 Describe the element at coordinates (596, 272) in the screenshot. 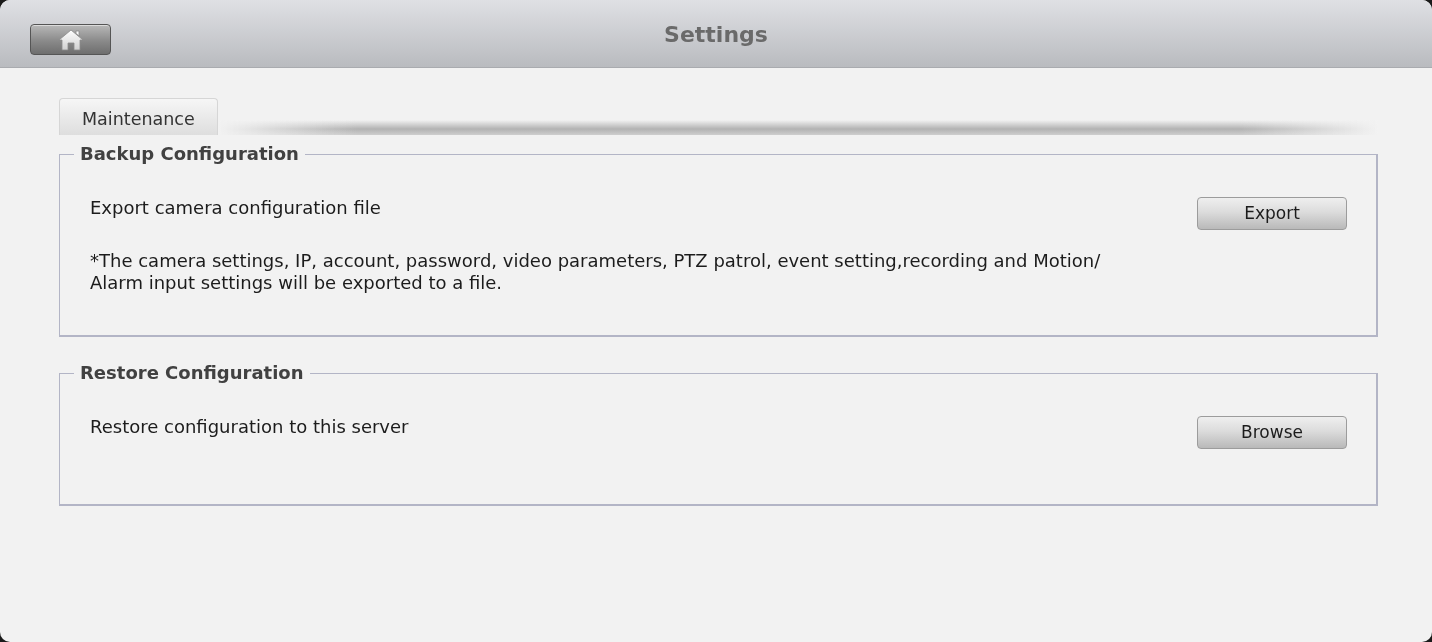

I see `note-text: *The camera settings, IP, account, password, video parameters, PTZ patrol, event setting,recording and Motion/Alarm input settings will be exported to a file.` at that location.